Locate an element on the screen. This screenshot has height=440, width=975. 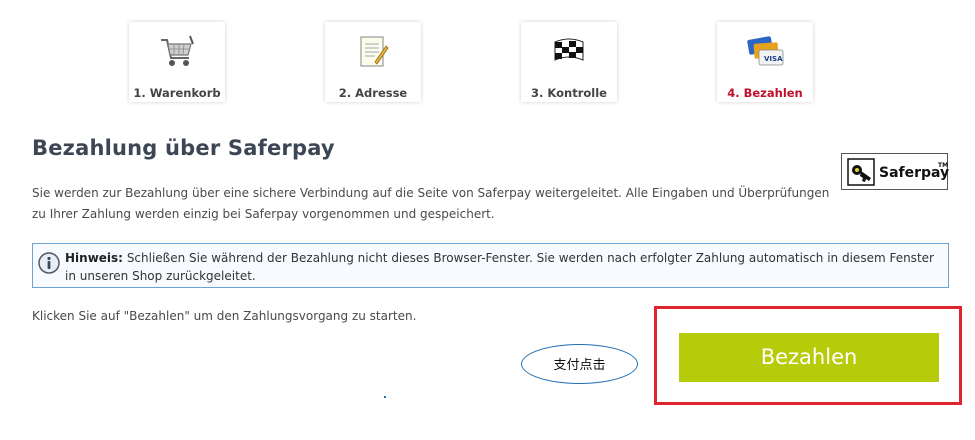
annotation-text: 支付点击 is located at coordinates (579, 365).